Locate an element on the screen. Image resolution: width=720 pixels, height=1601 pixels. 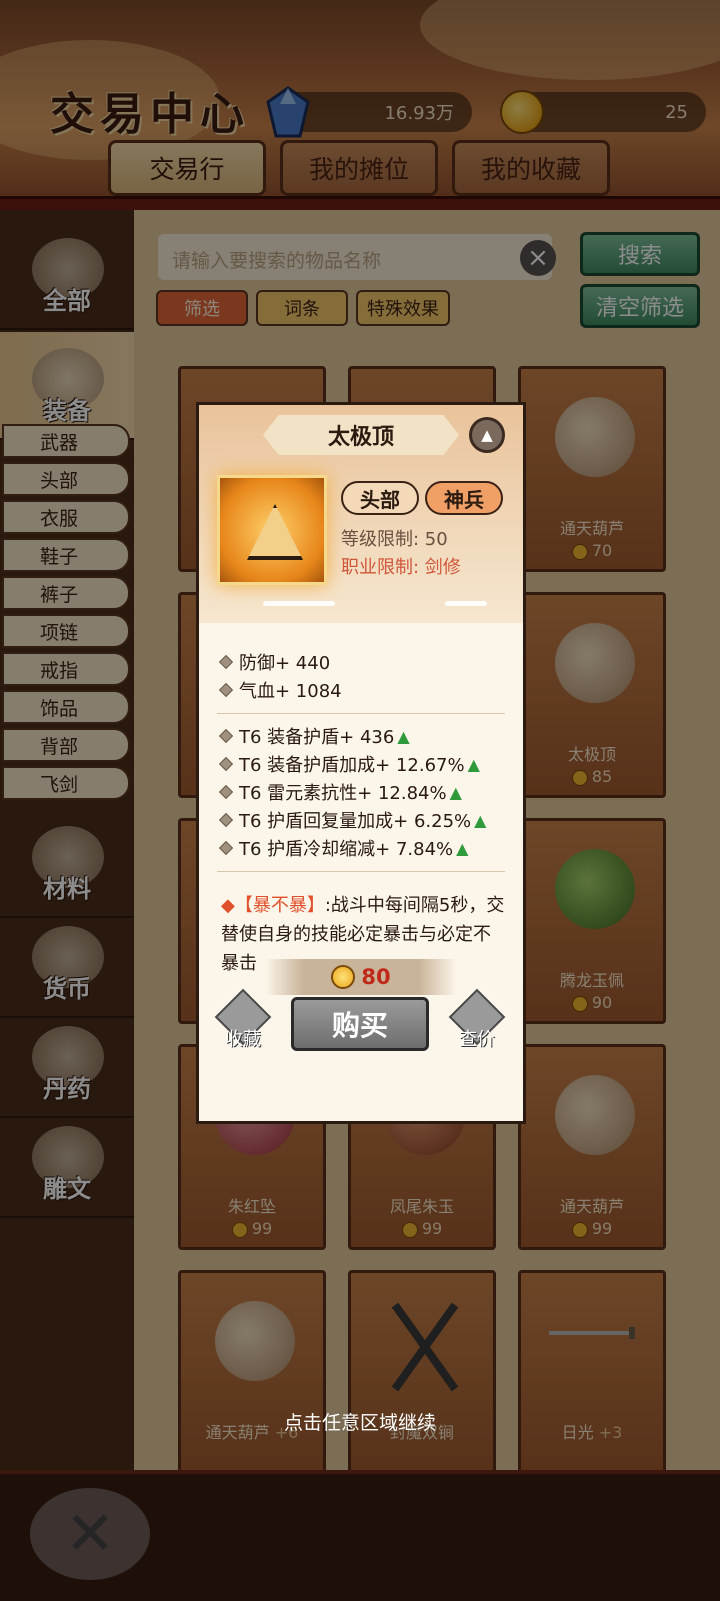
stat-text: T6 雷元素抗性+ 12.84% is located at coordinates (343, 793).